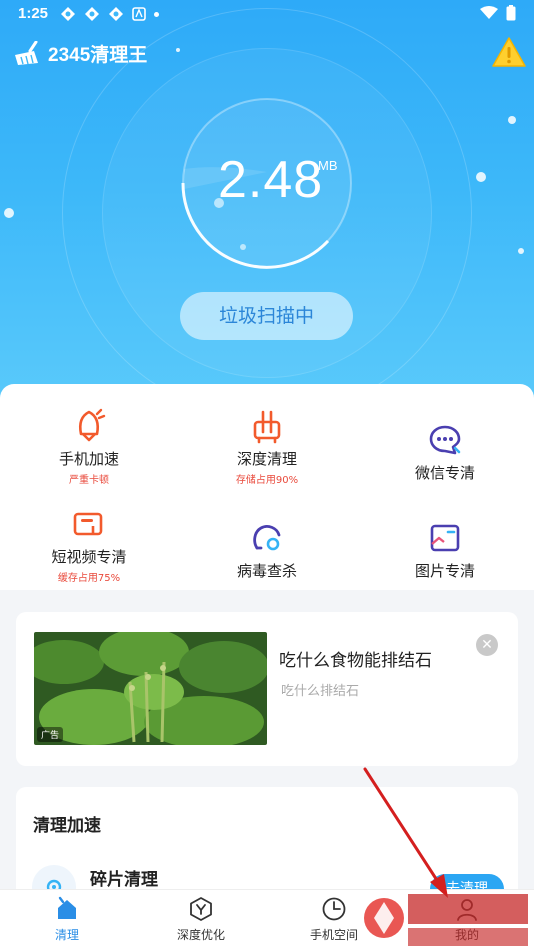  I want to click on tab-label: 我的, so click(466, 935).